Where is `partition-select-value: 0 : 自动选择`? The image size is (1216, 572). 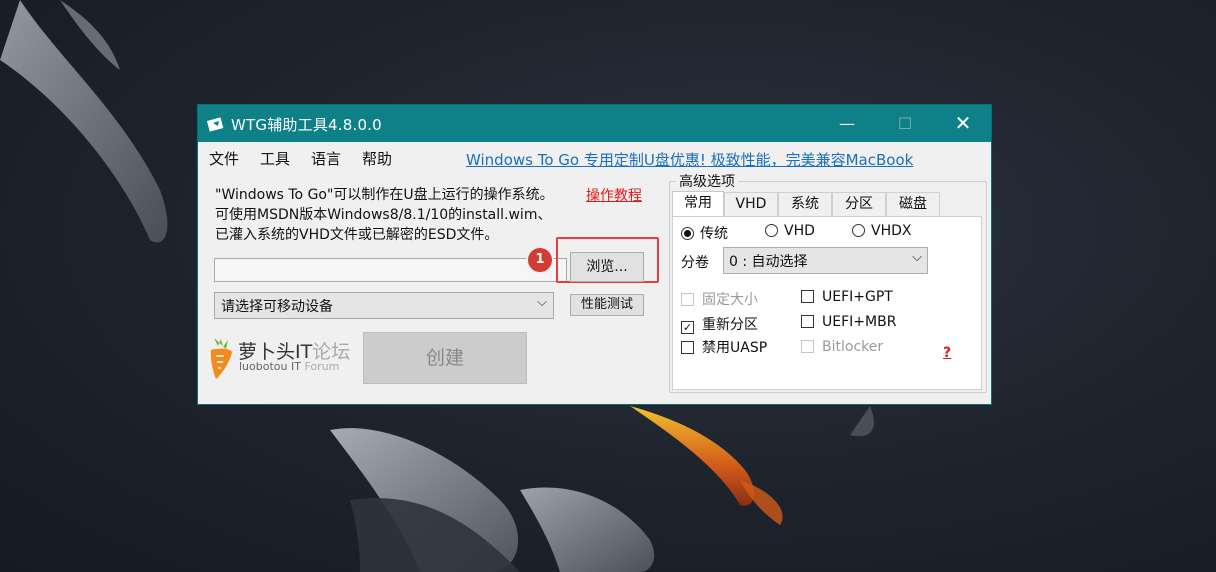
partition-select-value: 0 : 自动选择 is located at coordinates (768, 262).